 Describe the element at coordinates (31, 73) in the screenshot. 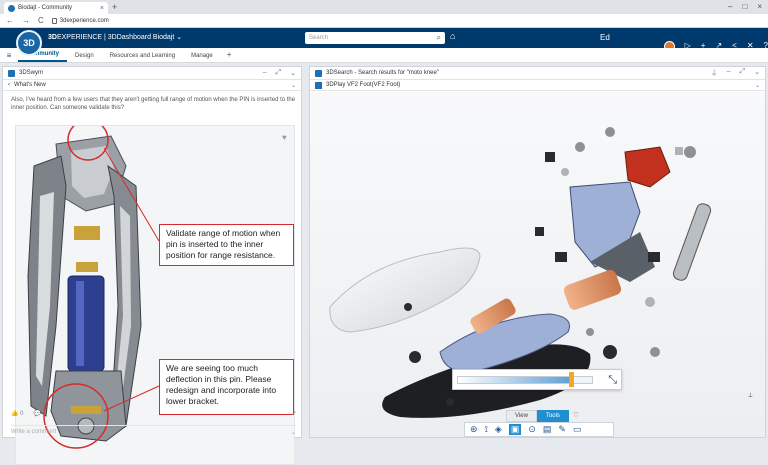

I see `swym-app-title: 3DSwym` at that location.